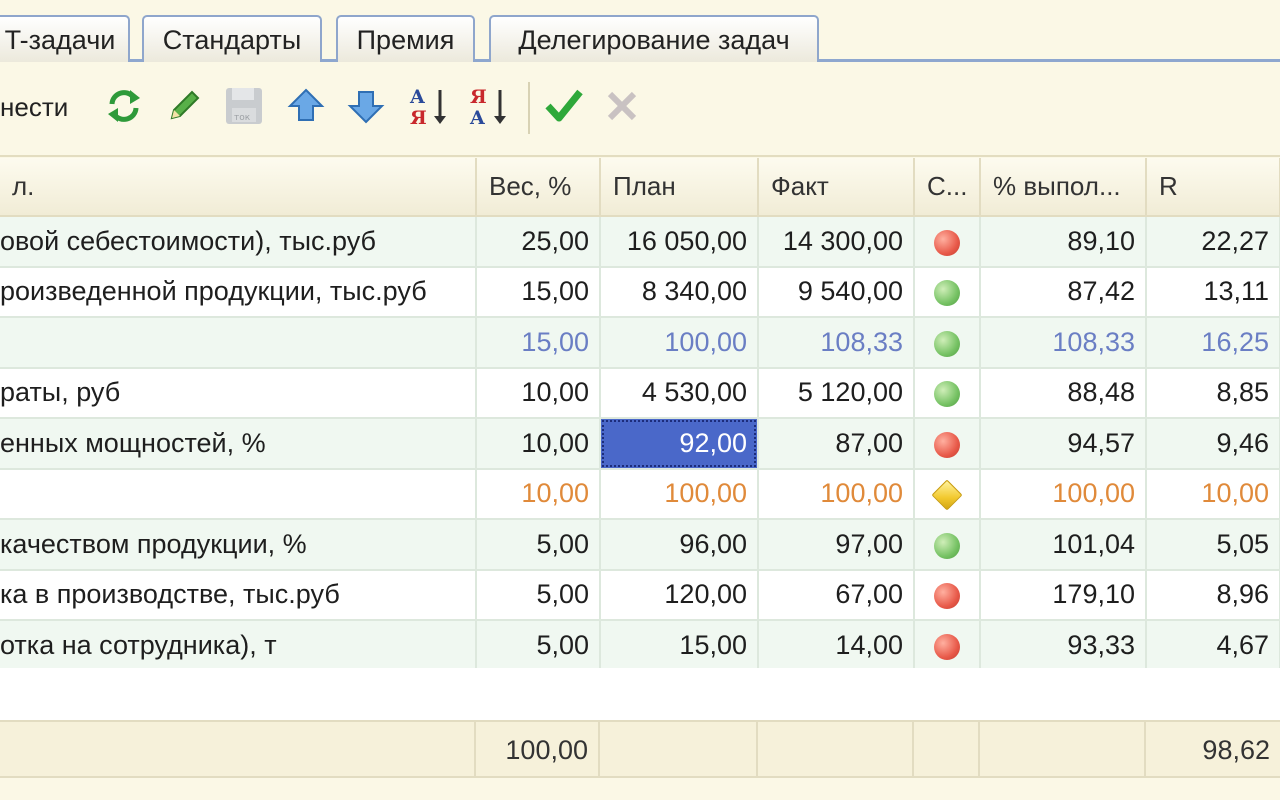 The width and height of the screenshot is (1280, 800). I want to click on table-row: раты, руб 10,00 4 530,00 5 120,00 88,48 8,85, so click(640, 393).